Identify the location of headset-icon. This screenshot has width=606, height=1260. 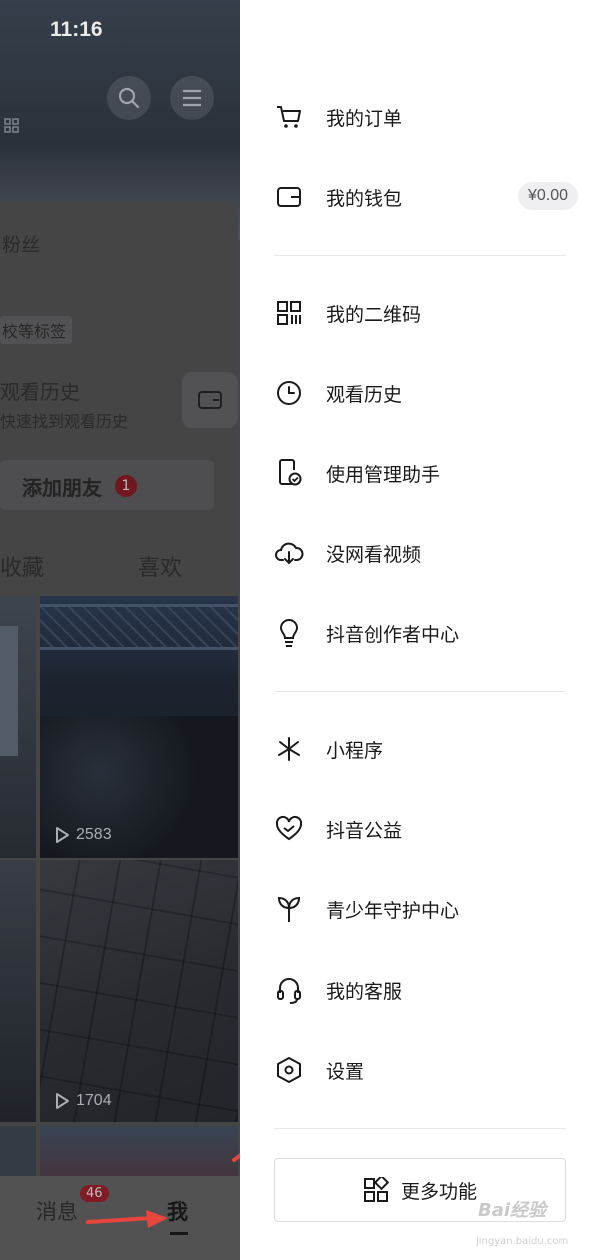
(289, 991).